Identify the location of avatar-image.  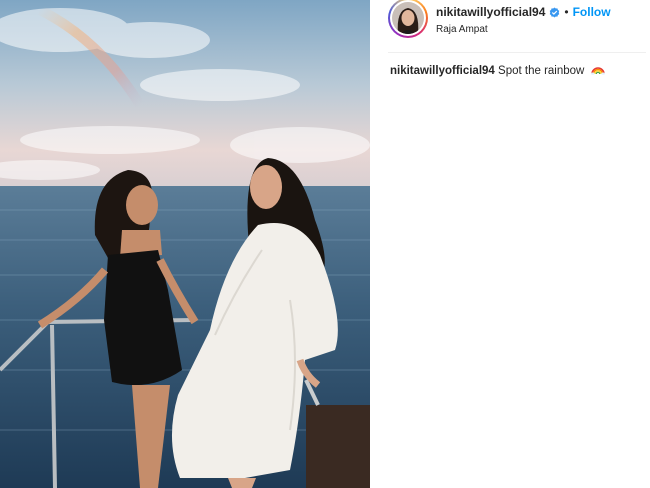
(408, 18).